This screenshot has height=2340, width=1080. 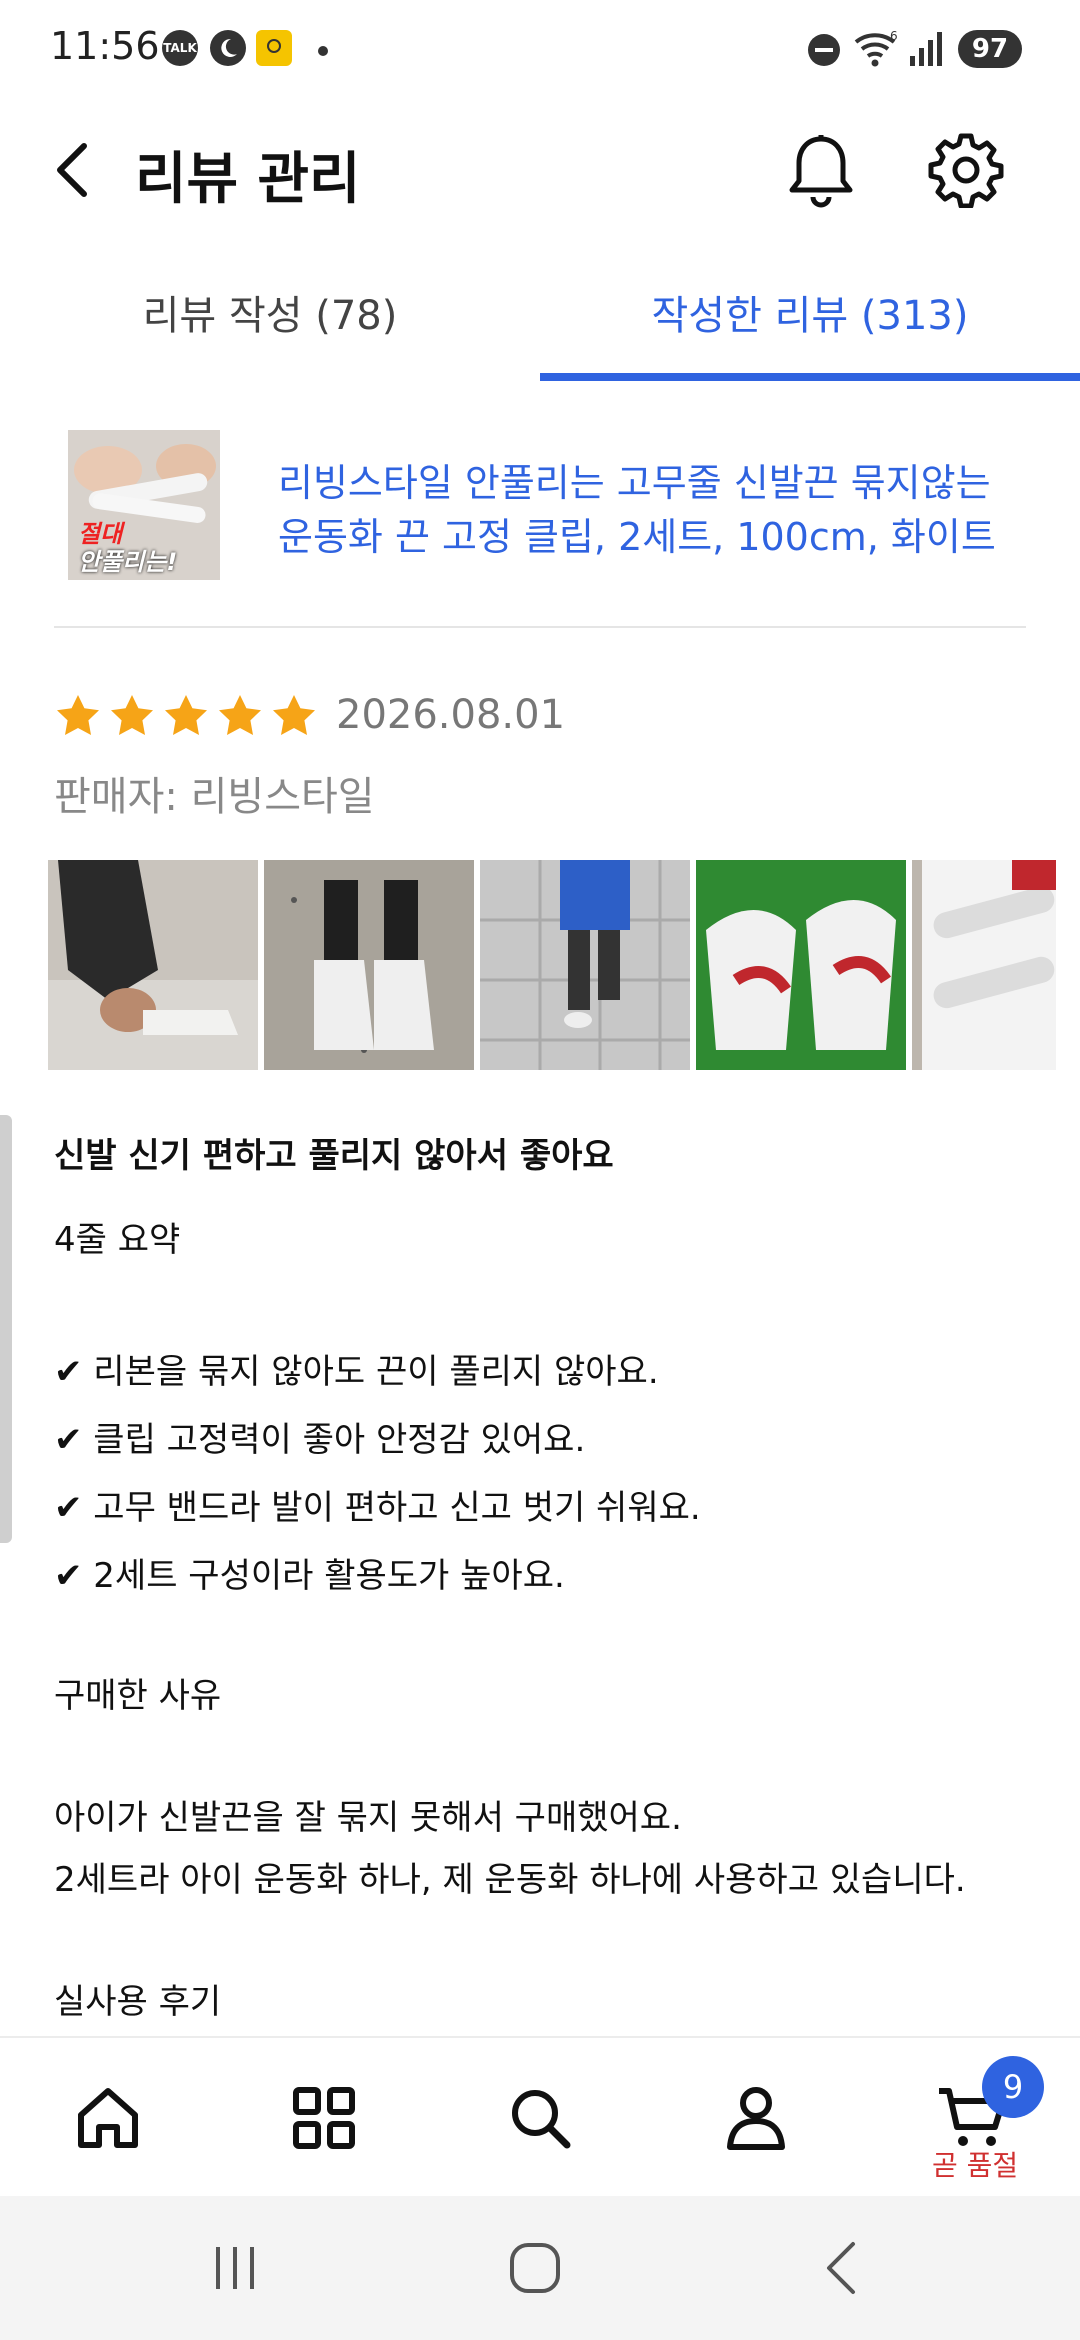 I want to click on active-tab-indicator, so click(x=810, y=377).